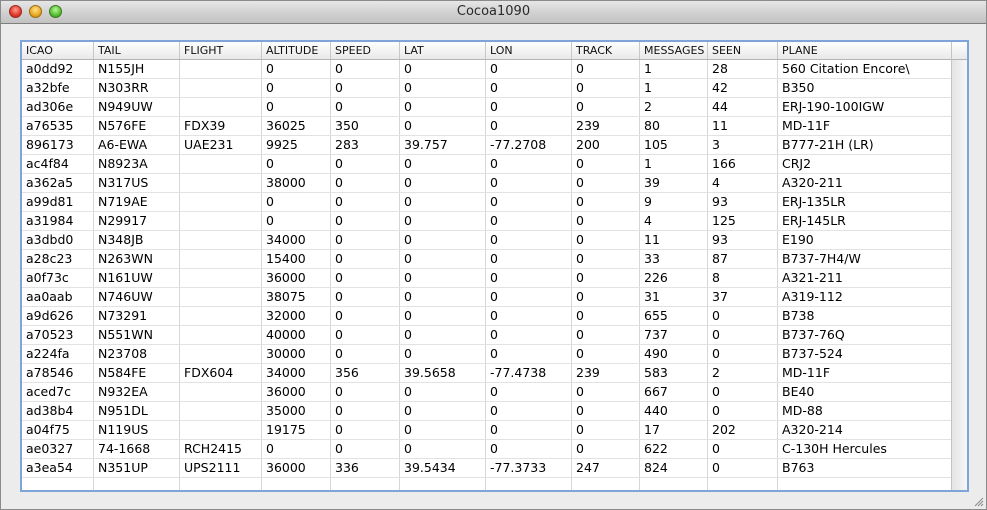 The image size is (987, 510). Describe the element at coordinates (443, 484) in the screenshot. I see `cell-lat` at that location.